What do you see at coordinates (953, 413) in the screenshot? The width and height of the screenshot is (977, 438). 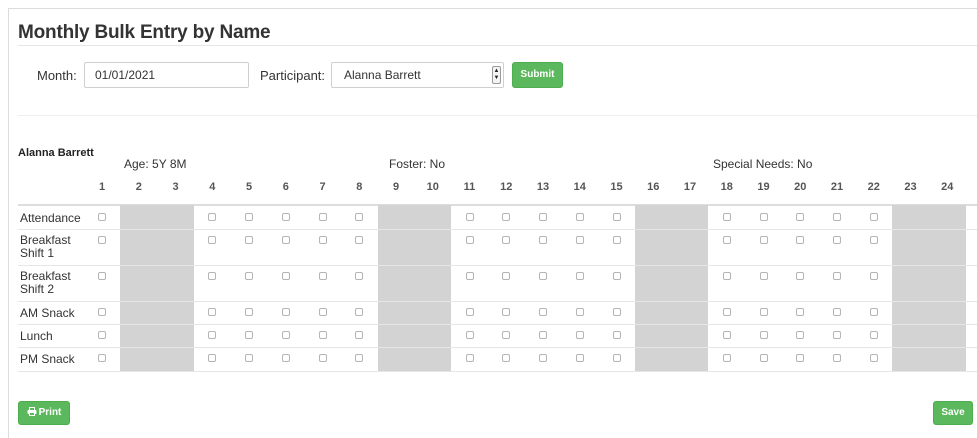 I see `save-button: Save` at bounding box center [953, 413].